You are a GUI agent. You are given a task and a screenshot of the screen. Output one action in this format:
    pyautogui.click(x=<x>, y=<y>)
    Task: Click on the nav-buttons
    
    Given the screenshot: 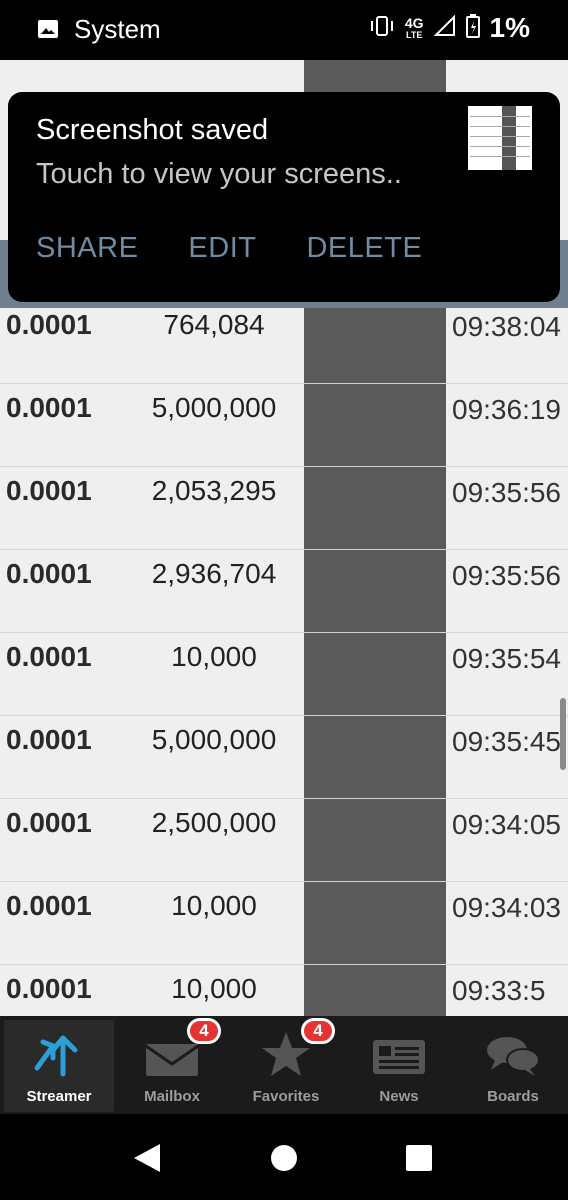 What is the action you would take?
    pyautogui.click(x=283, y=1158)
    